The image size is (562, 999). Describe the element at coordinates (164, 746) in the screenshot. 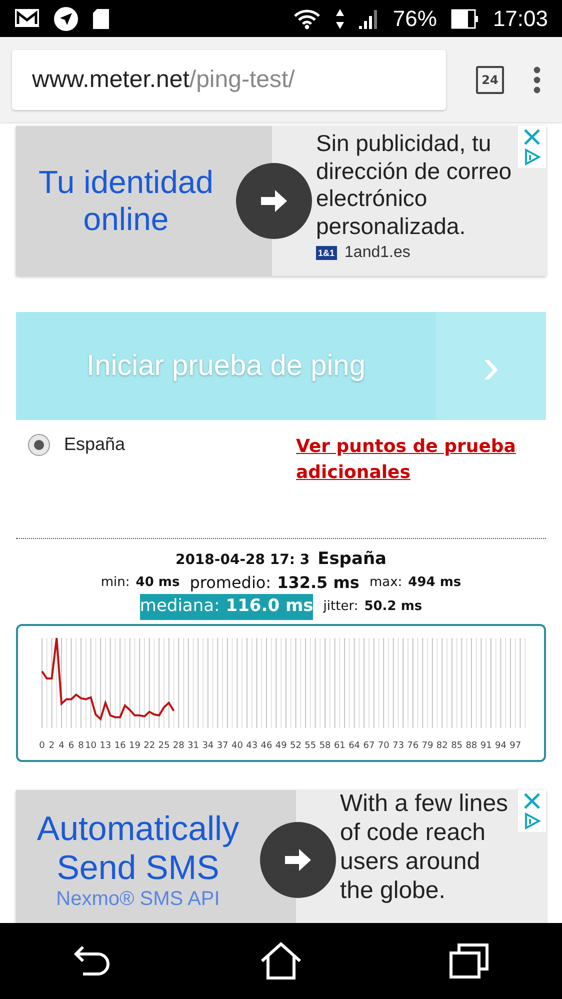

I see `axis-label: 25` at that location.